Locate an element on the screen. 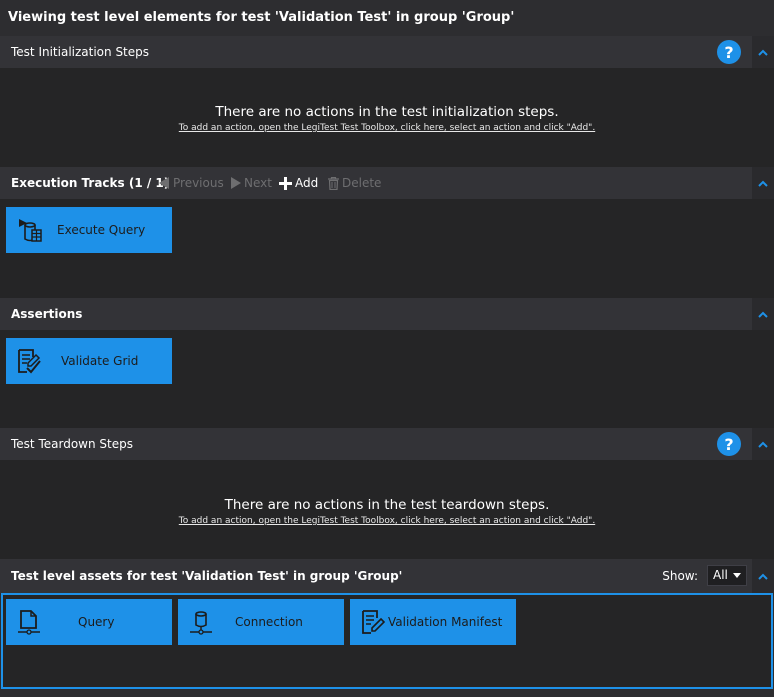 The height and width of the screenshot is (697, 774). trash-icon is located at coordinates (333, 183).